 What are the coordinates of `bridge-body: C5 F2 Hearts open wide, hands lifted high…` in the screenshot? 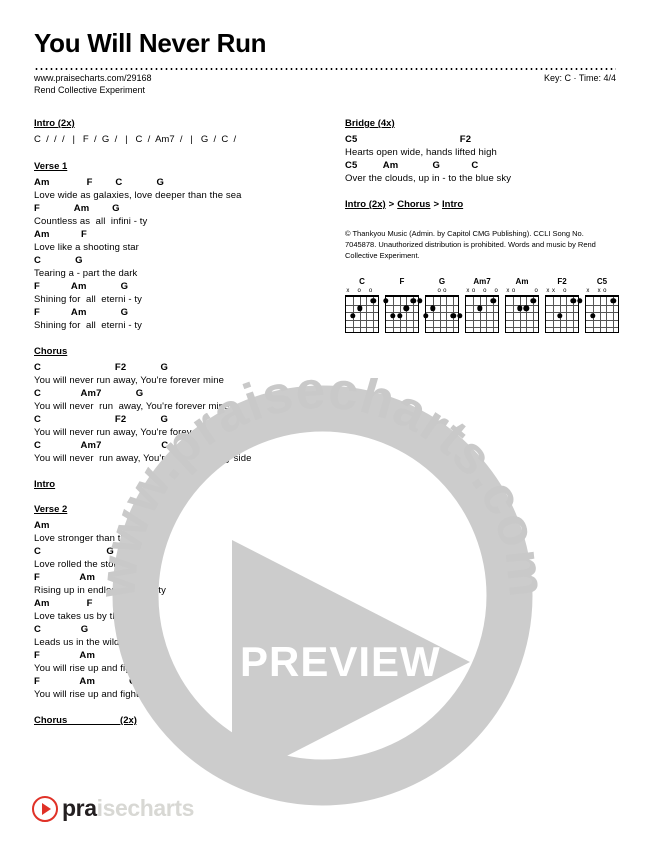 It's located at (481, 159).